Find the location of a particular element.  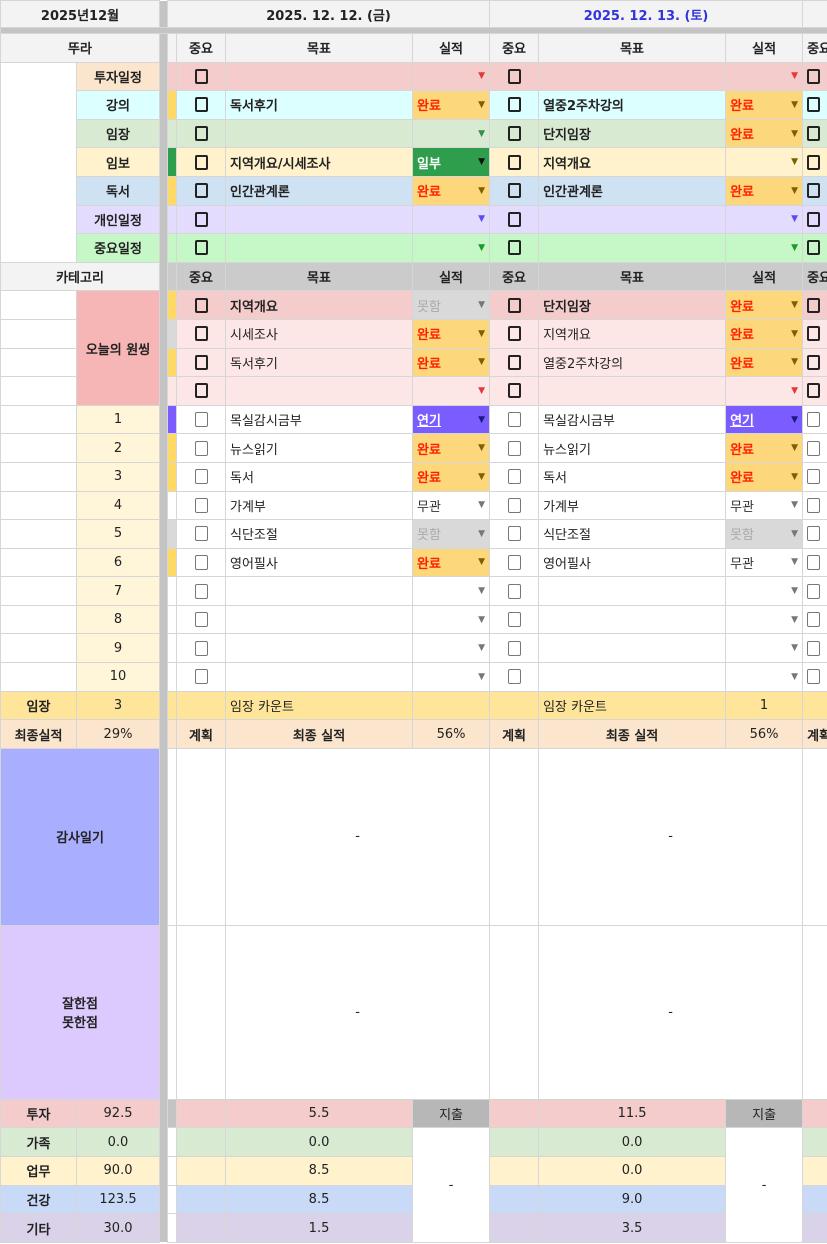

result-dropdown: 연기 ▼ is located at coordinates (764, 419).